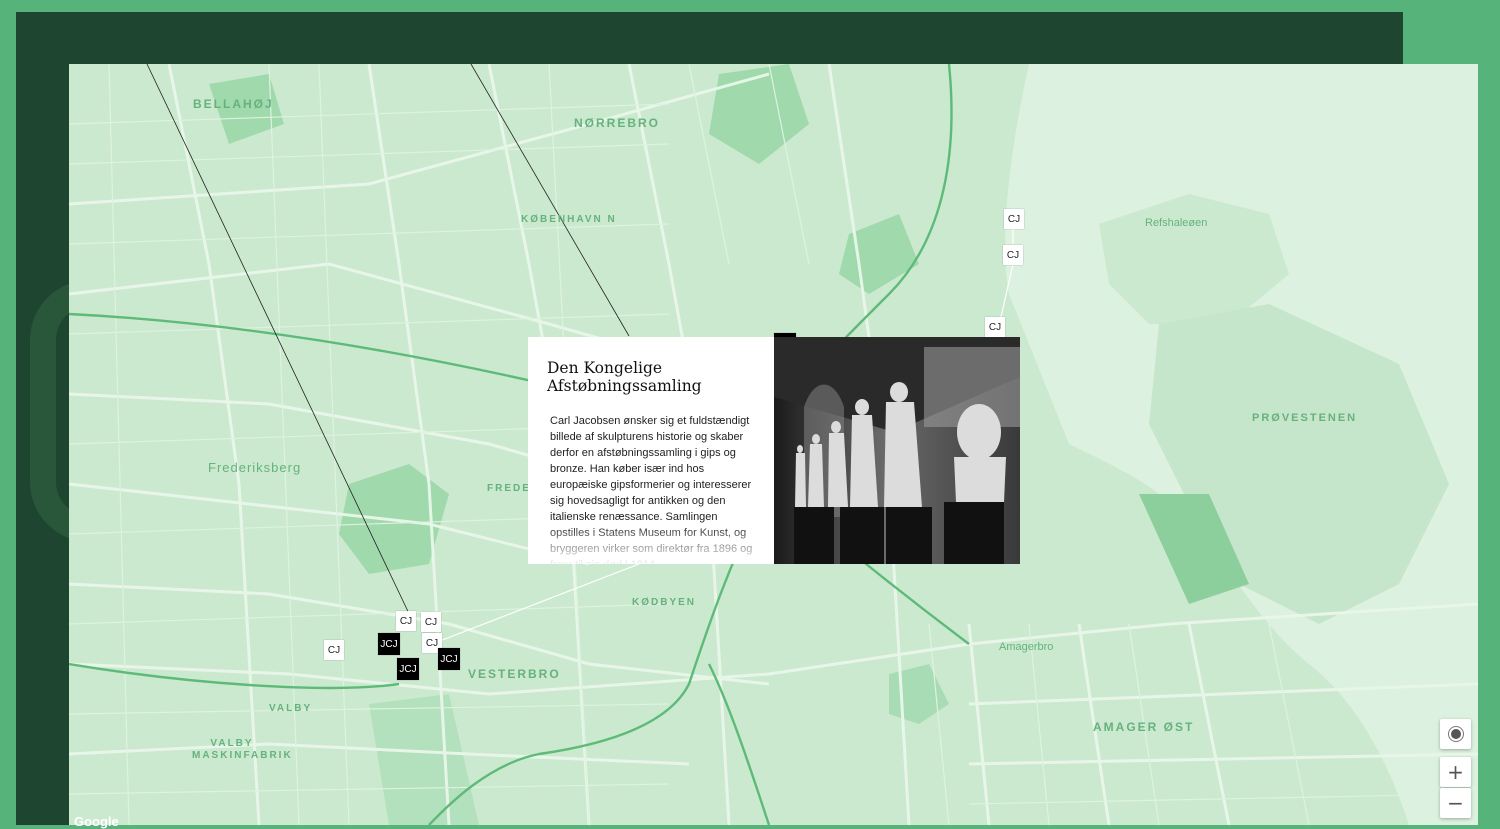  I want to click on zoom-out-button: −, so click(1455, 803).